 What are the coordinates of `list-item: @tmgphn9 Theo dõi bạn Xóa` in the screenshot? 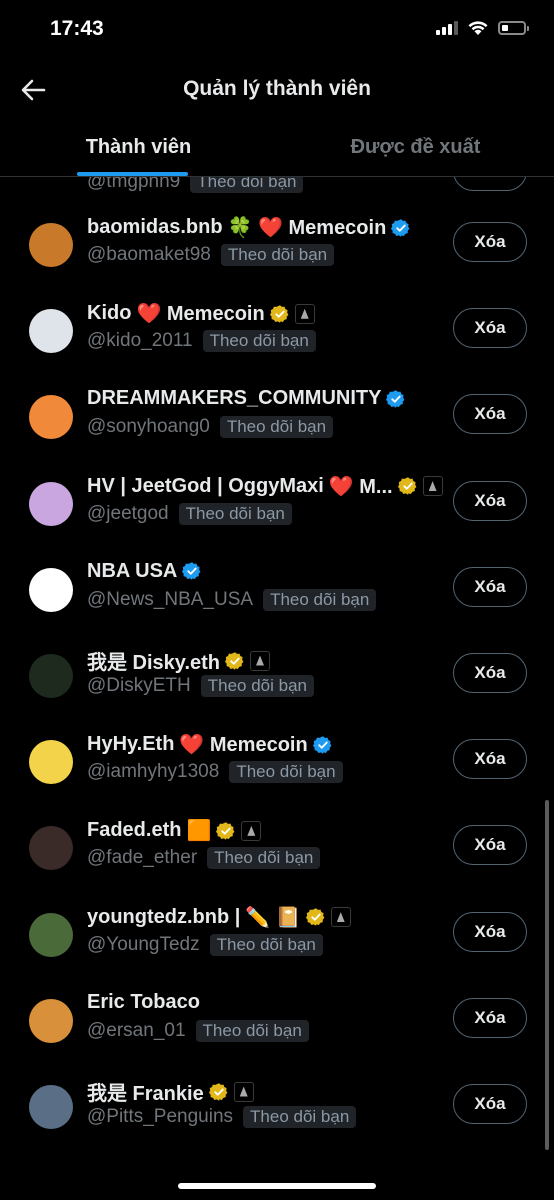 It's located at (277, 185).